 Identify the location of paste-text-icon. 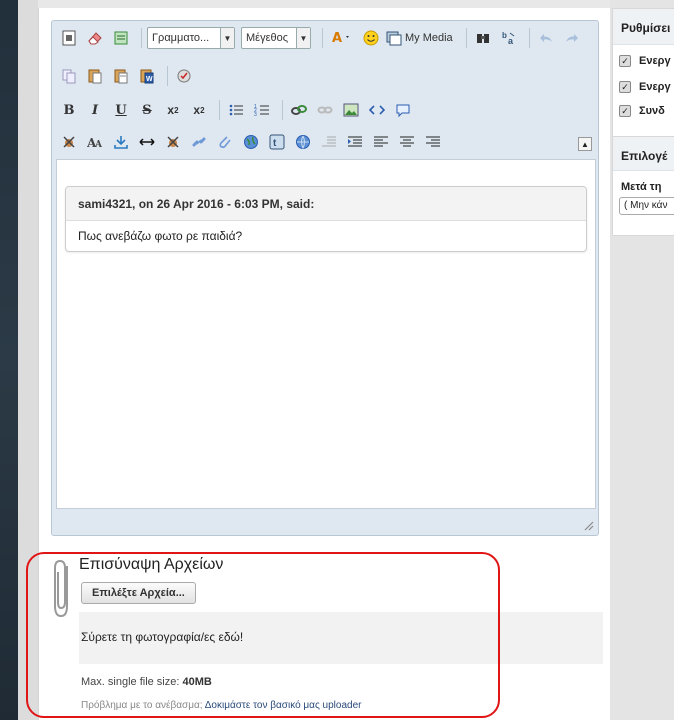
(121, 38).